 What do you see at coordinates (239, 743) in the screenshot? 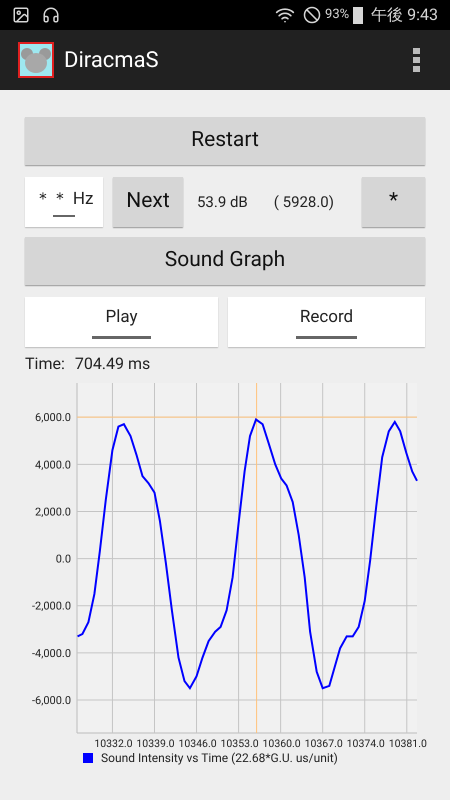
I see `x-axis-label: 10353.0` at bounding box center [239, 743].